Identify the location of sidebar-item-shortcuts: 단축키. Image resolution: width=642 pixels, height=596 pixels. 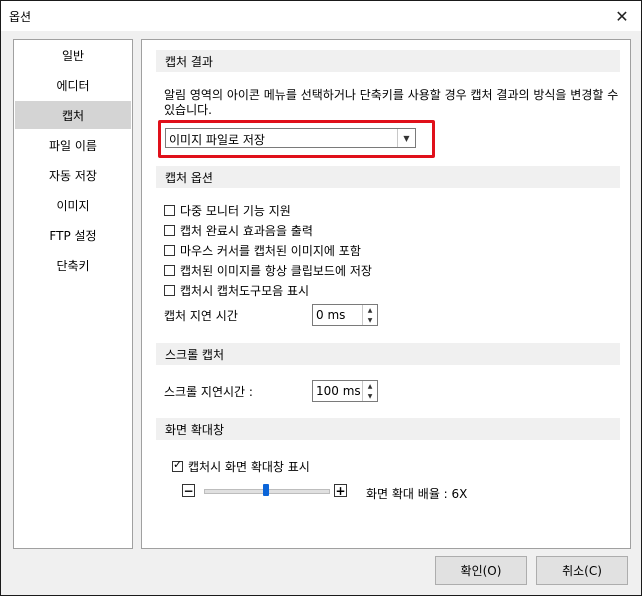
(73, 265).